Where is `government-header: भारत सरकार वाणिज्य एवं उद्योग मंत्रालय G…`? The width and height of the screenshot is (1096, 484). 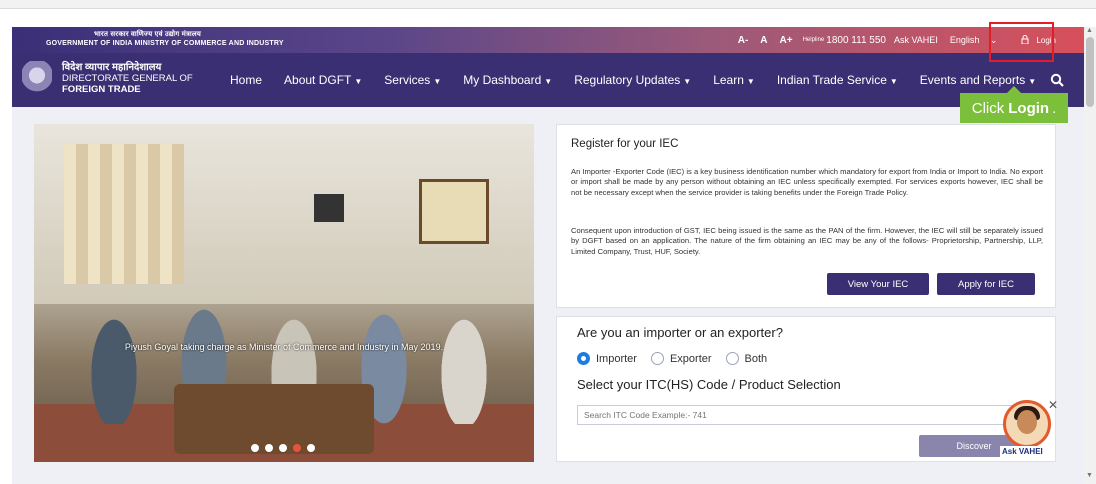 government-header: भारत सरकार वाणिज्य एवं उद्योग मंत्रालय G… is located at coordinates (165, 39).